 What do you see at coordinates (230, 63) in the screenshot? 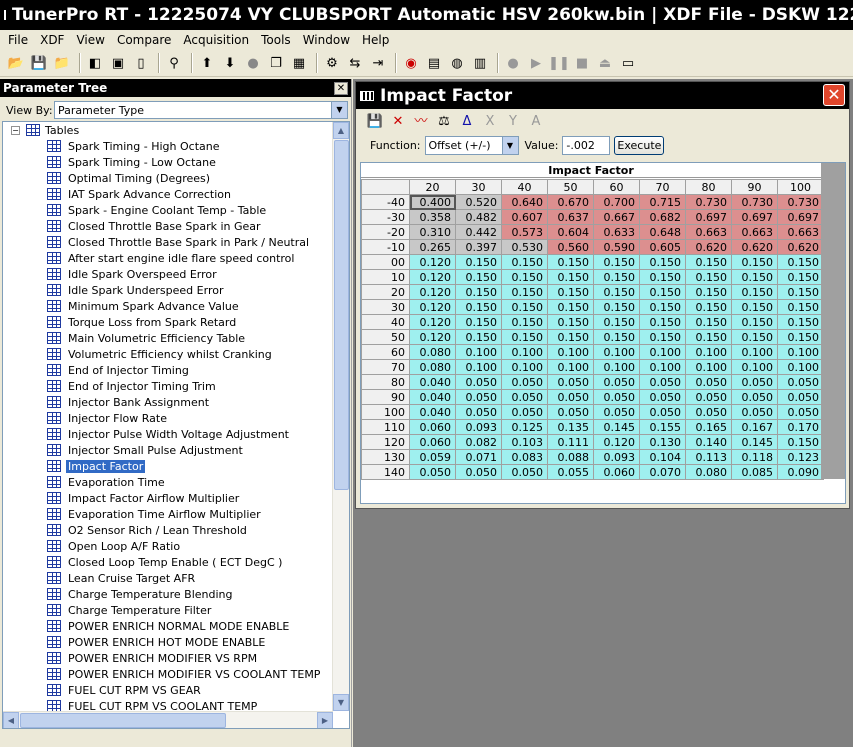
I see `down-arrow-icon: ⬇` at bounding box center [230, 63].